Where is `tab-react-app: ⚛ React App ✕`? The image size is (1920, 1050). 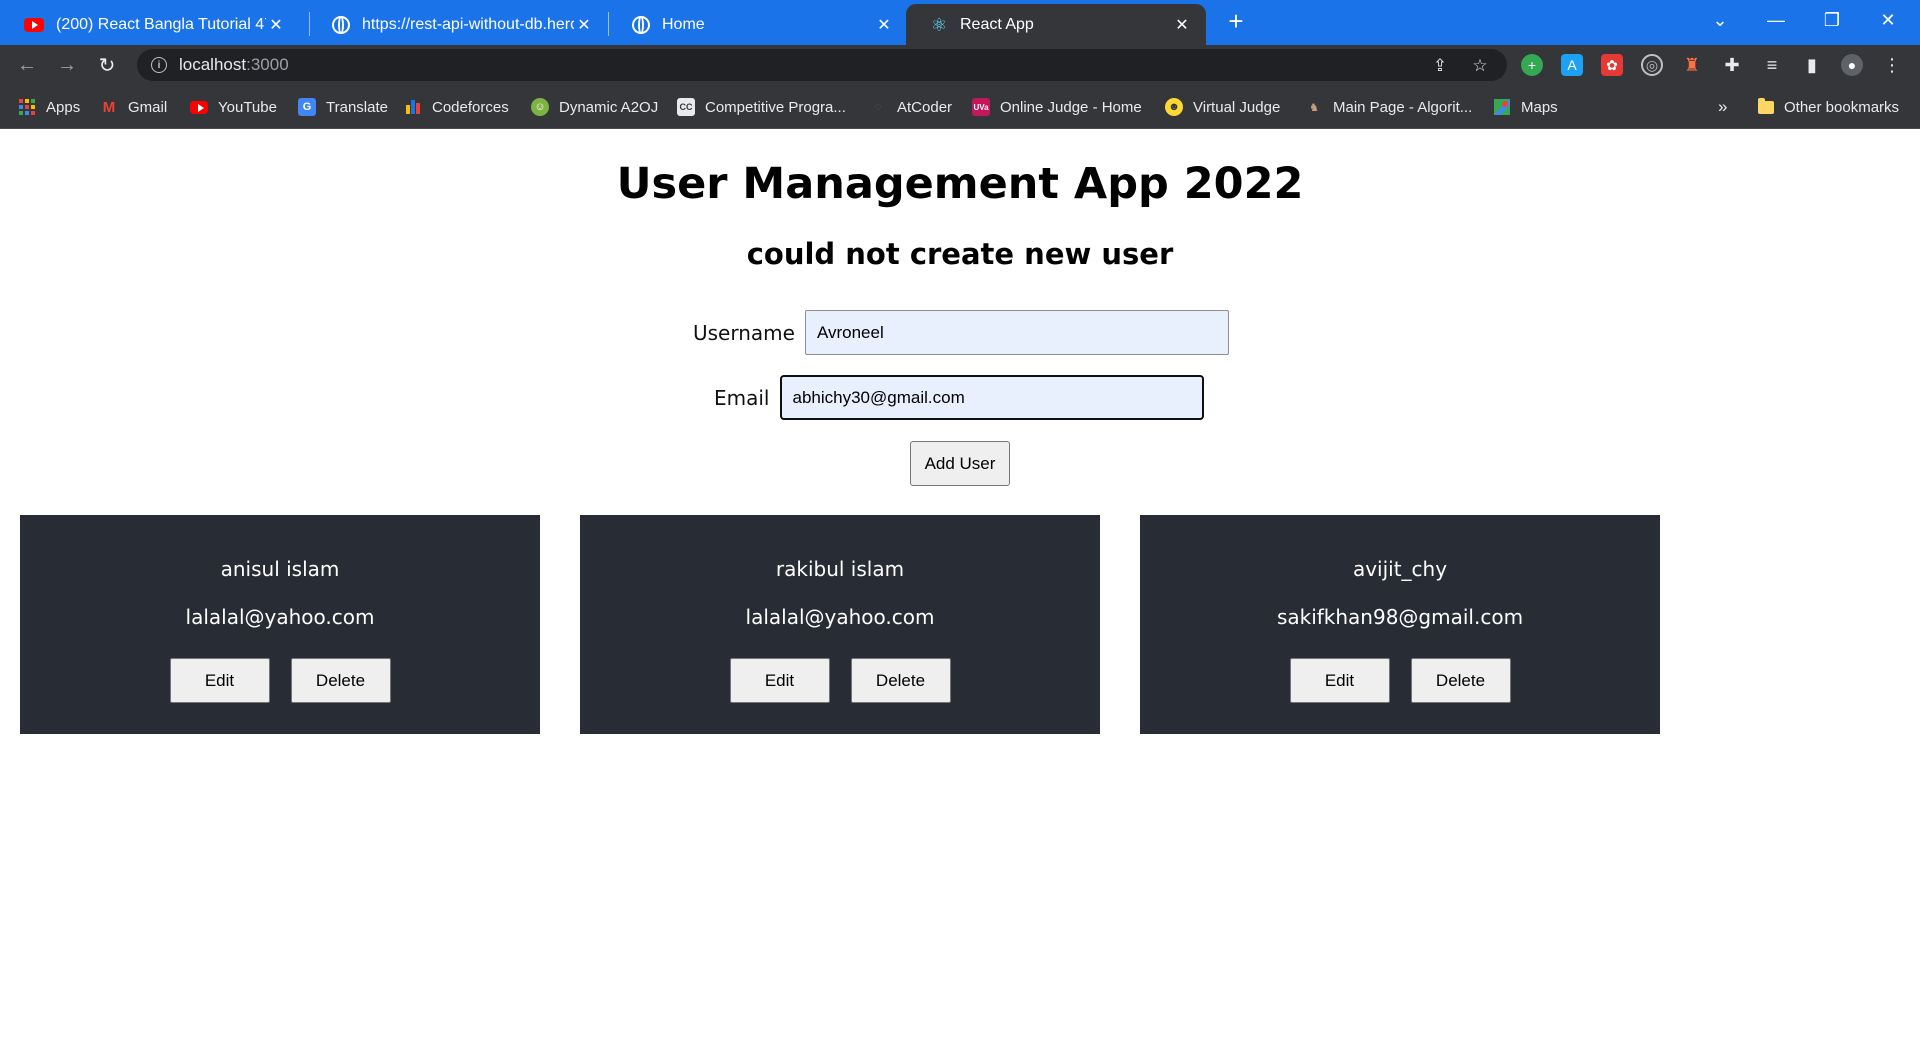
tab-react-app: ⚛ React App ✕ is located at coordinates (1056, 24).